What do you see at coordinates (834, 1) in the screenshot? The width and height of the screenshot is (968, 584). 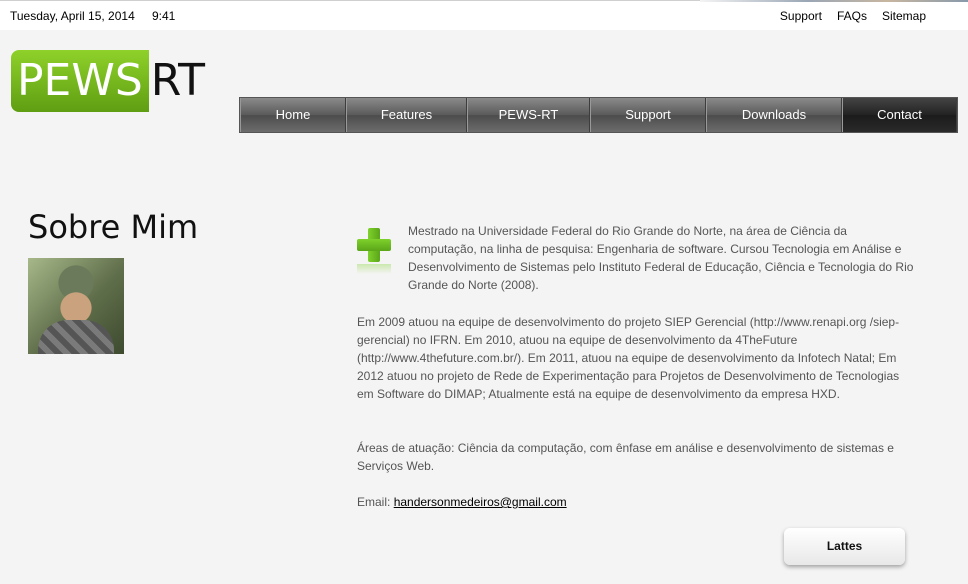 I see `top-decor-strip` at bounding box center [834, 1].